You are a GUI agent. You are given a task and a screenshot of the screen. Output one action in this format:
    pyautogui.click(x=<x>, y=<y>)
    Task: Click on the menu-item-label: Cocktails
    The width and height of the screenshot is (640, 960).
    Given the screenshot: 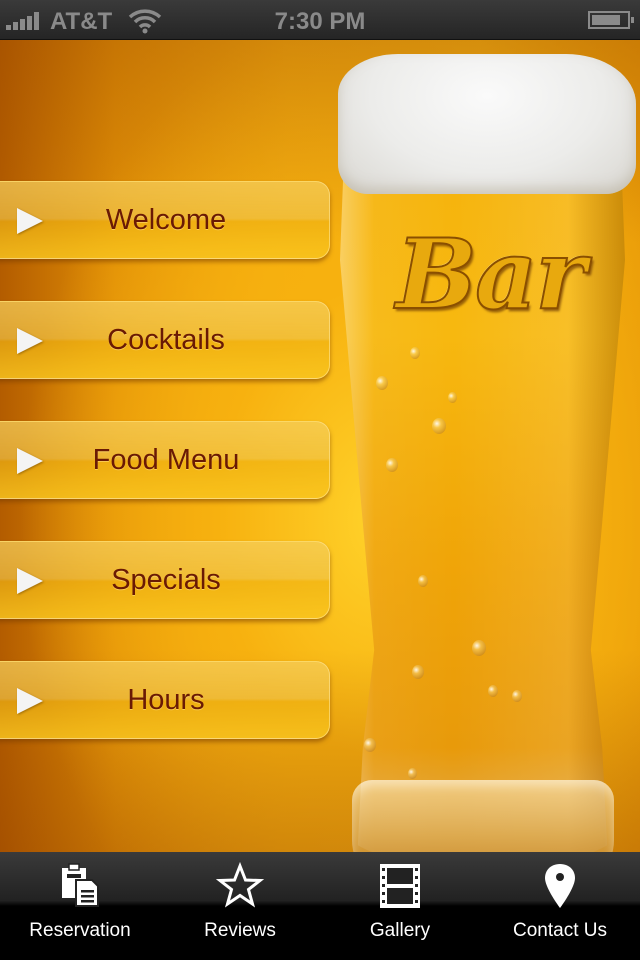 What is the action you would take?
    pyautogui.click(x=166, y=340)
    